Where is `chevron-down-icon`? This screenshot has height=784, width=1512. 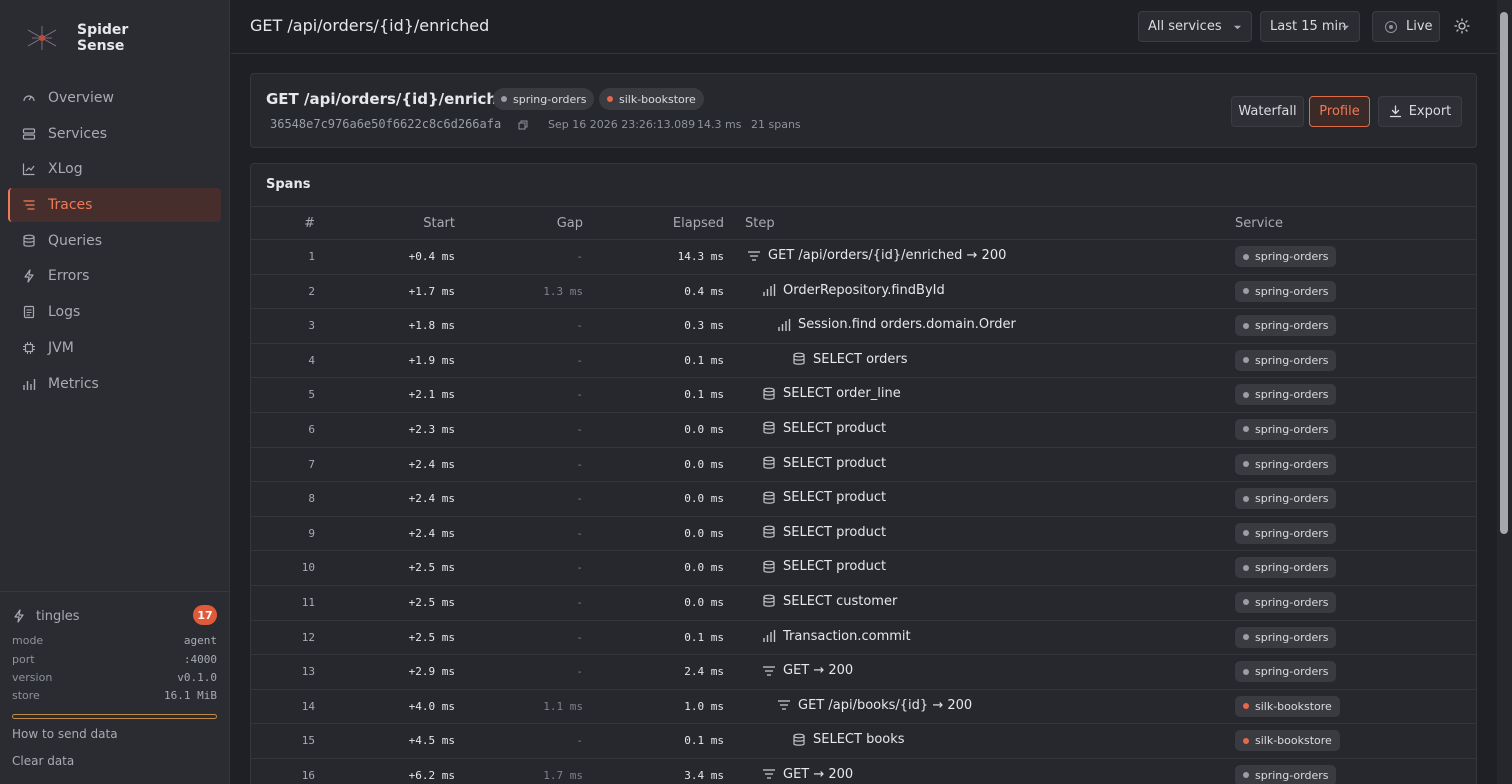
chevron-down-icon is located at coordinates (1345, 27).